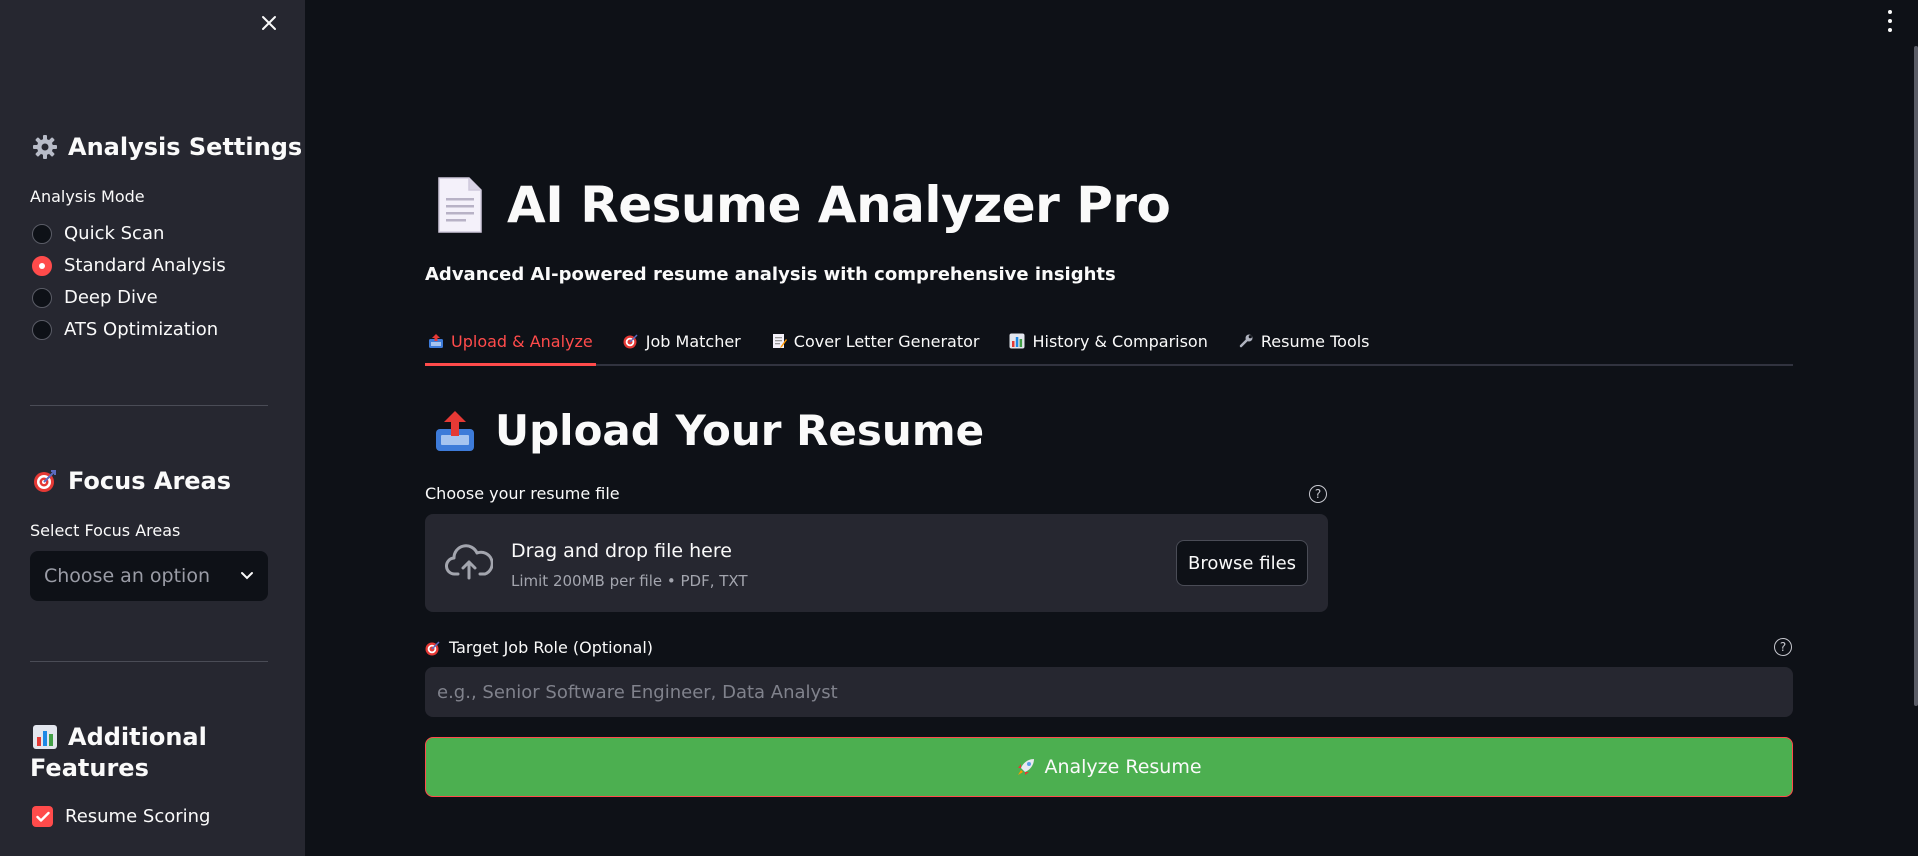 The image size is (1918, 856). I want to click on select-focus-areas-label: Select Focus Areas, so click(105, 530).